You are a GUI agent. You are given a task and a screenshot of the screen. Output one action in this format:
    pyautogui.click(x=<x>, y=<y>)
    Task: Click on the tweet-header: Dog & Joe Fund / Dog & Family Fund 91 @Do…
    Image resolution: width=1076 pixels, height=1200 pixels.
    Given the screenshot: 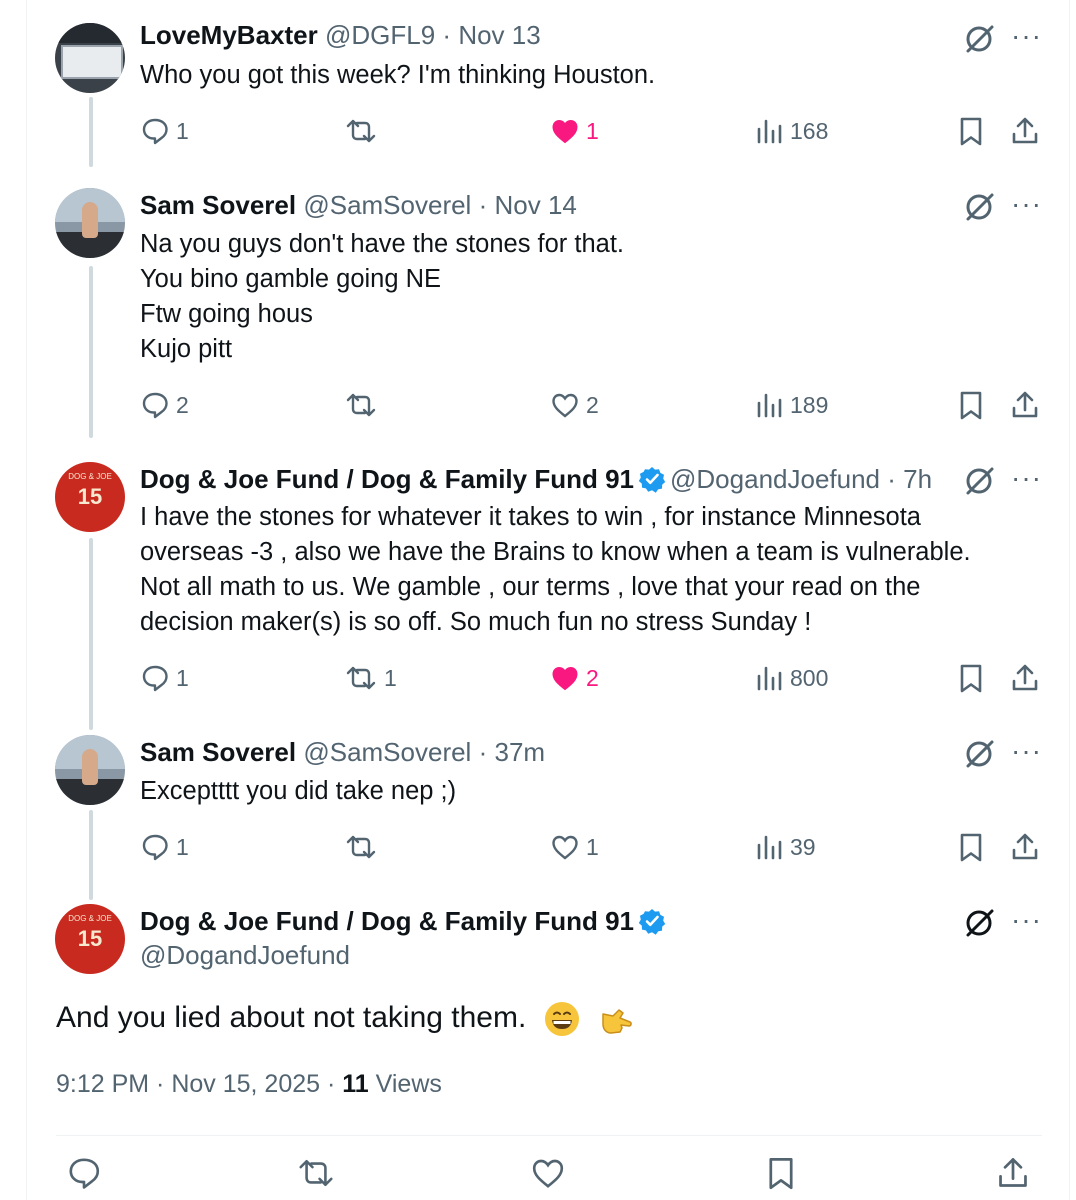 What is the action you would take?
    pyautogui.click(x=536, y=479)
    